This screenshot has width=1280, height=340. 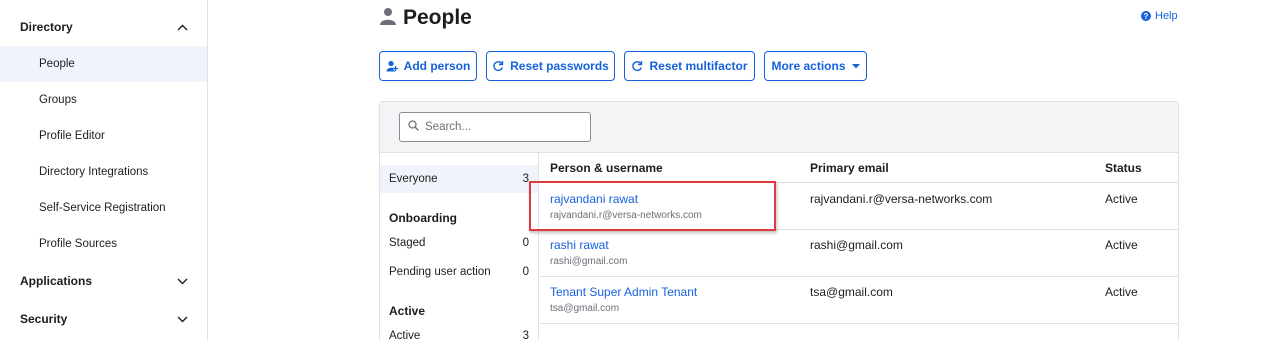 What do you see at coordinates (56, 281) in the screenshot?
I see `sidebar-section-label: Applications` at bounding box center [56, 281].